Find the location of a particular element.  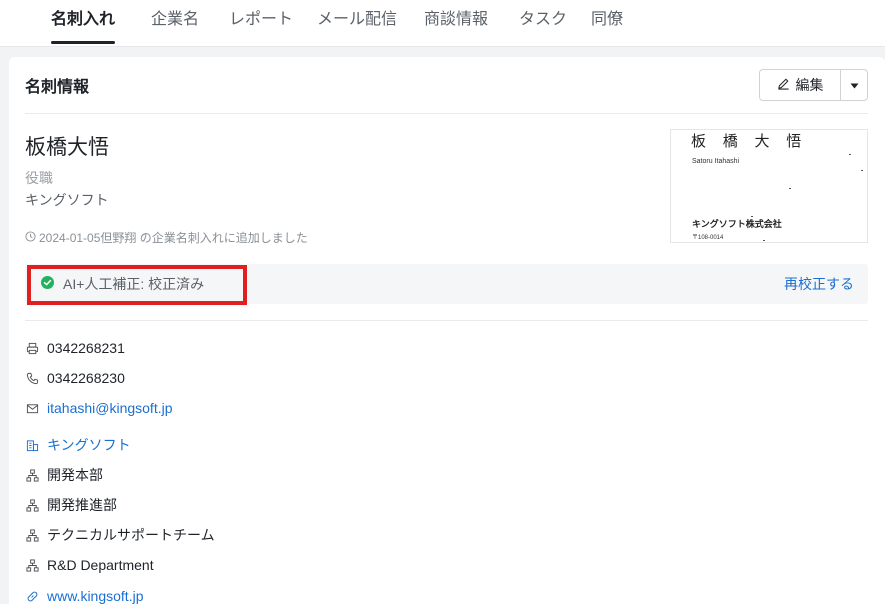

tab-tasks: タスク is located at coordinates (543, 23).